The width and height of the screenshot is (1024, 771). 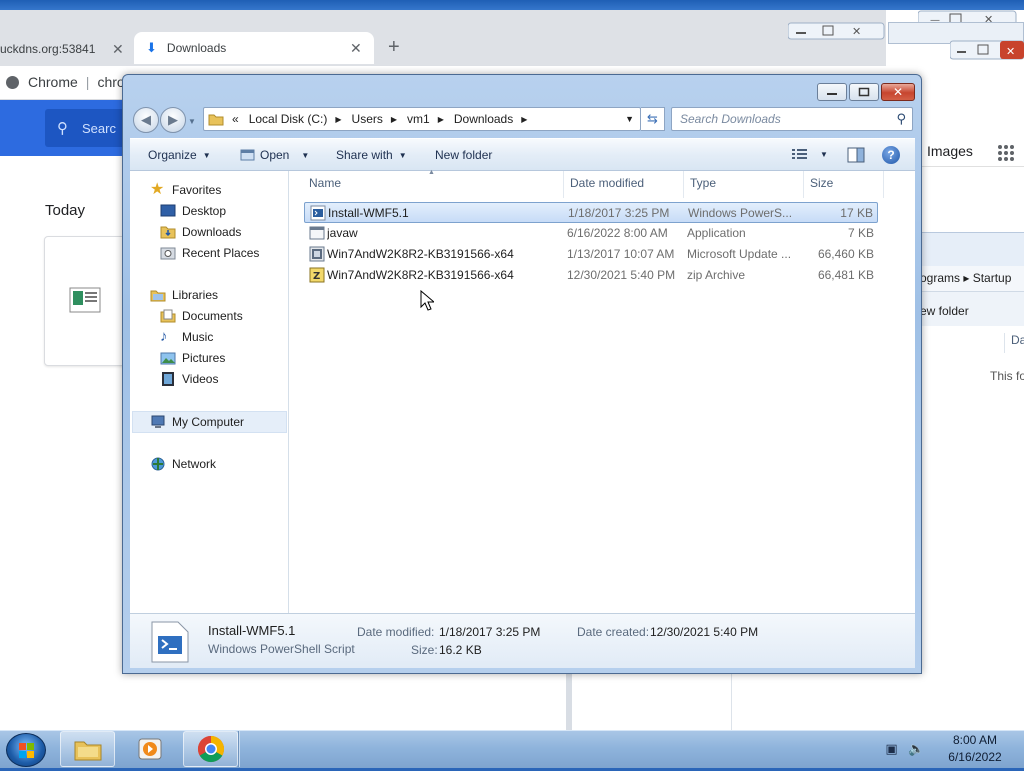 What do you see at coordinates (189, 379) in the screenshot?
I see `nav-item-videos: Videos` at bounding box center [189, 379].